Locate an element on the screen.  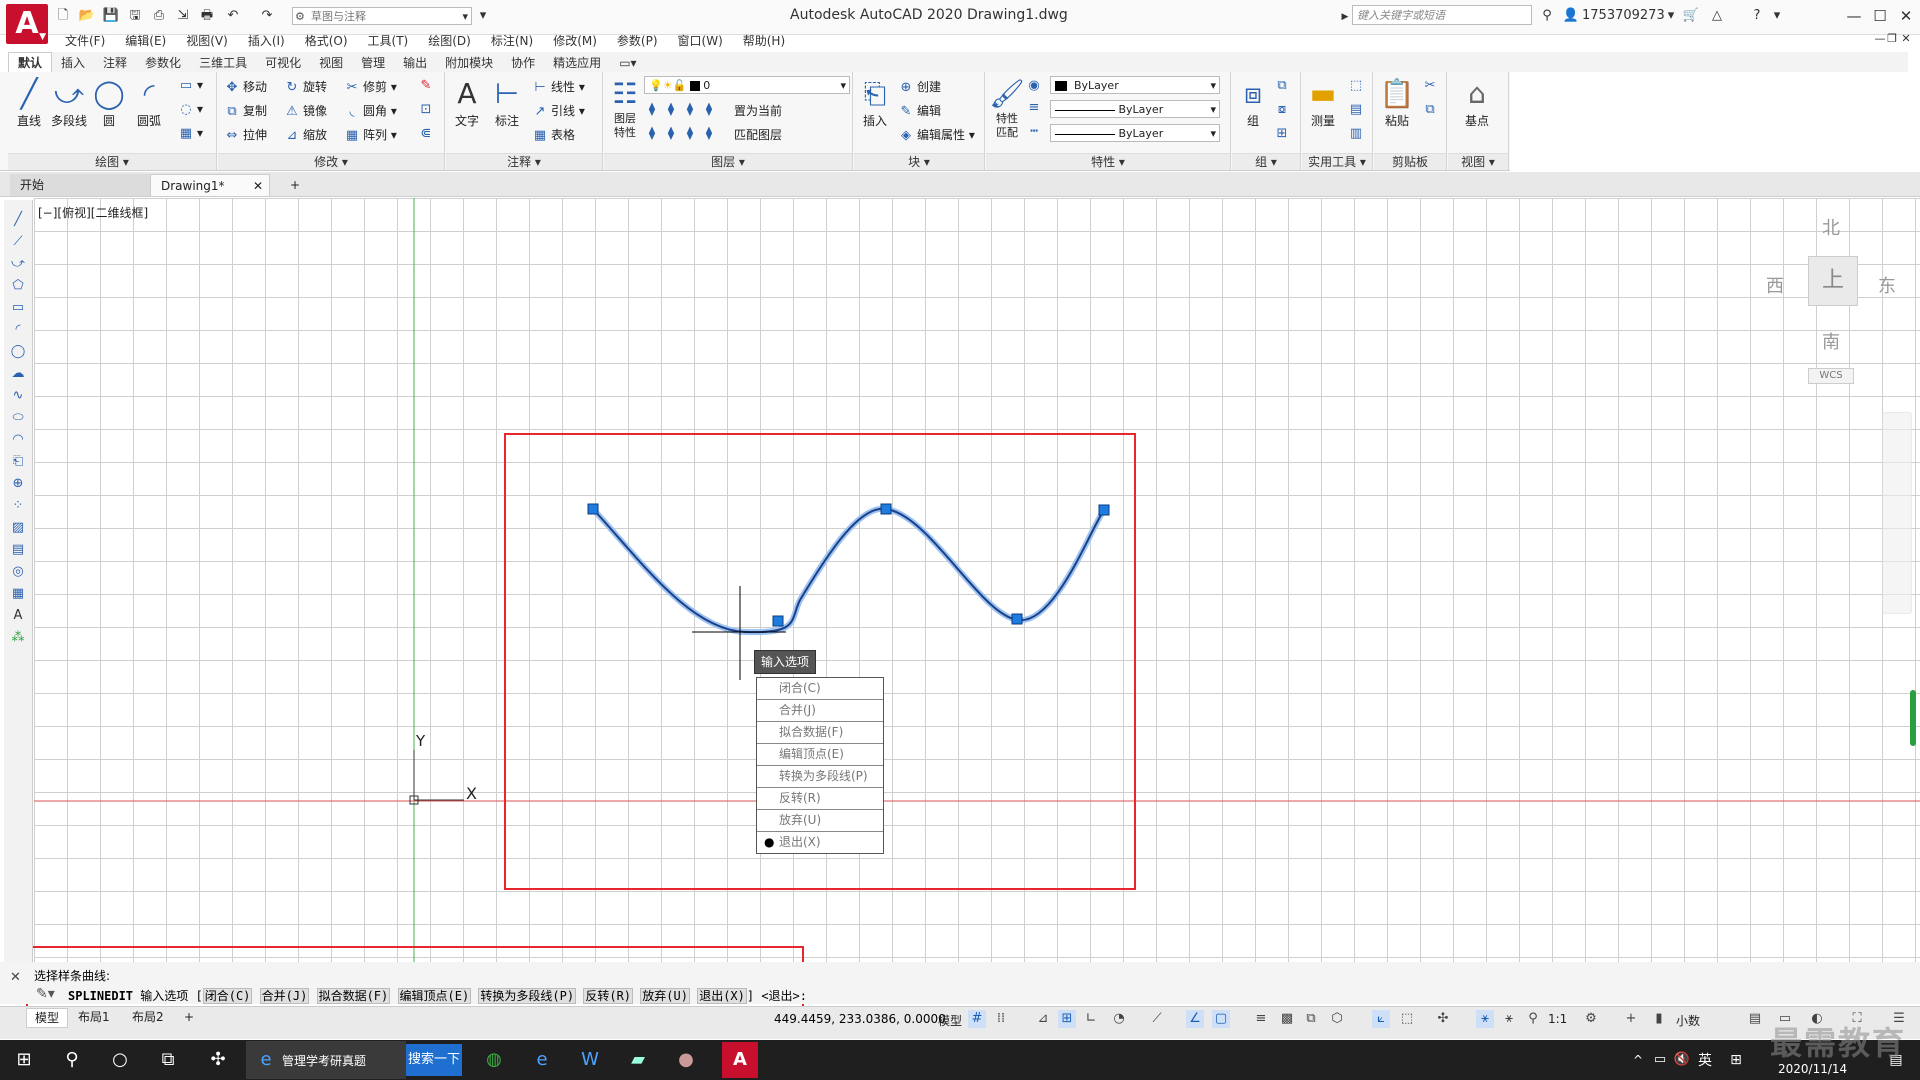
viewcube-west: 西 is located at coordinates (1775, 285).